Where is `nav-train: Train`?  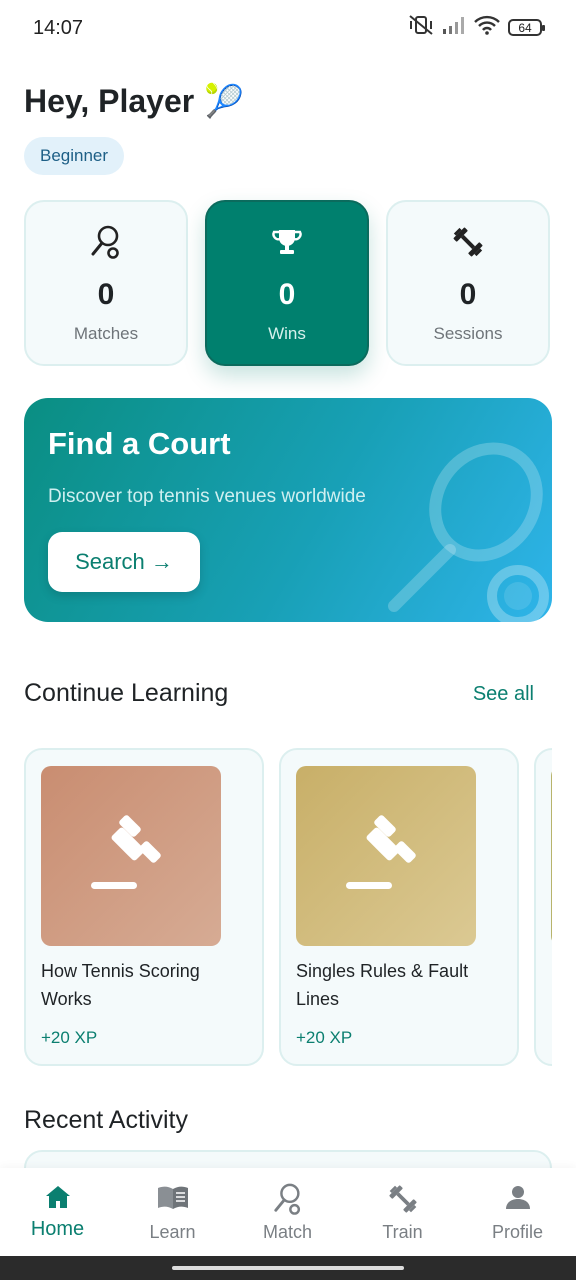
nav-train: Train is located at coordinates (402, 1212).